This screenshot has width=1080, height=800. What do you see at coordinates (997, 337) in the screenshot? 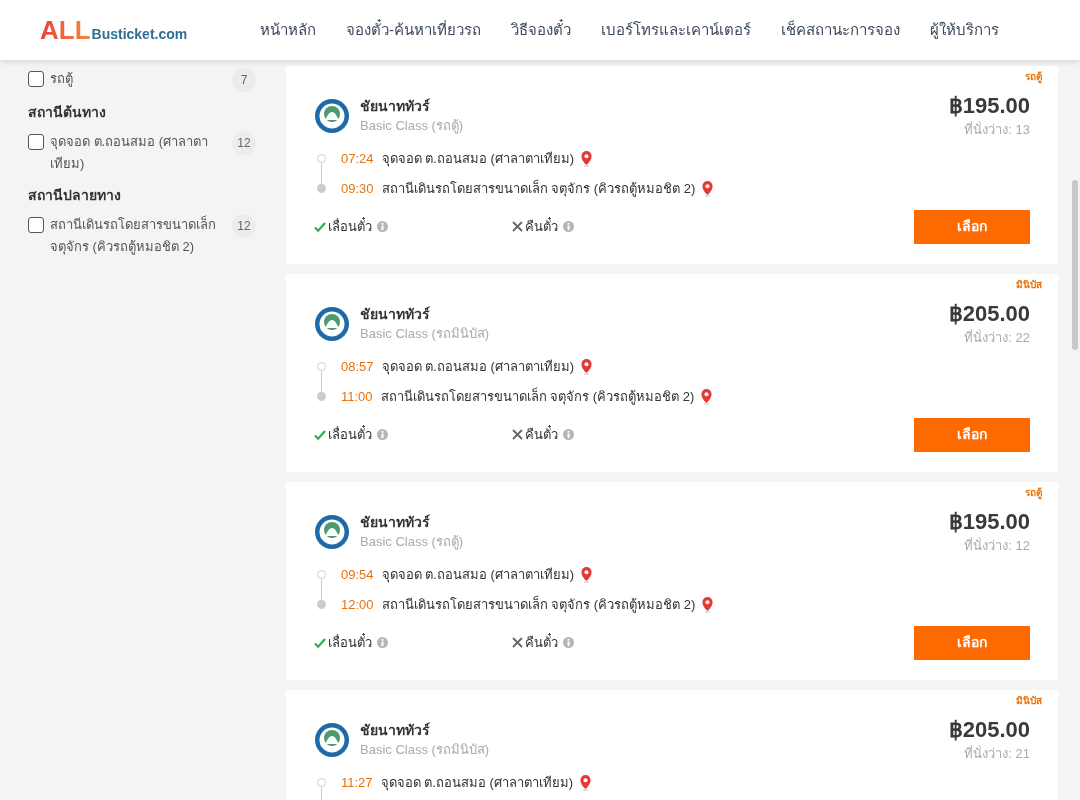
I see `seats-available: ที่นั่งว่าง: 22` at bounding box center [997, 337].